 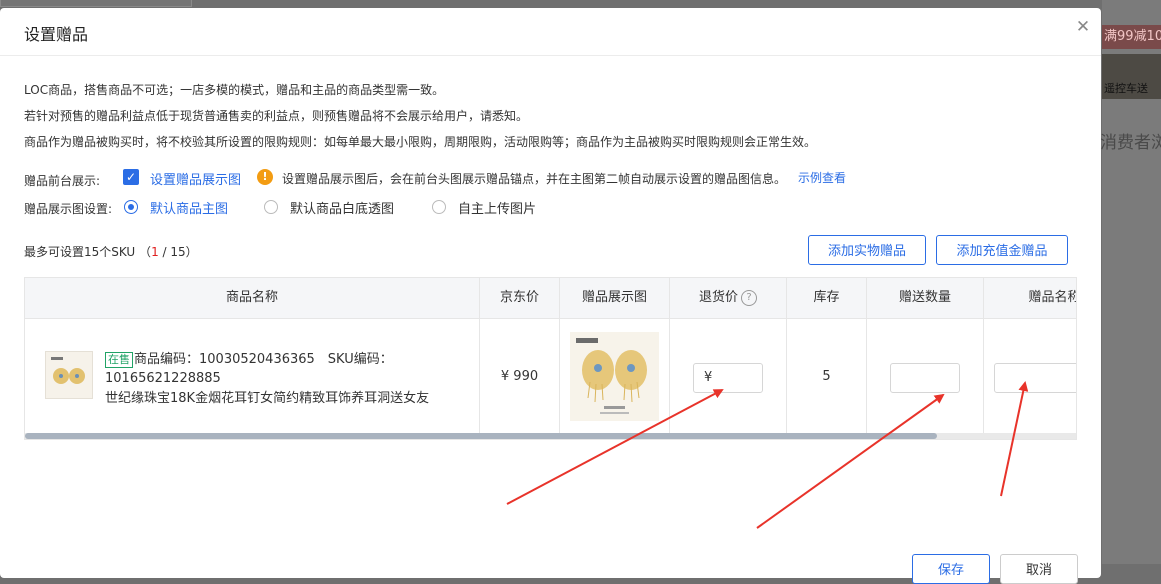 What do you see at coordinates (1126, 88) in the screenshot?
I see `background-cart-text: 遥控车送` at bounding box center [1126, 88].